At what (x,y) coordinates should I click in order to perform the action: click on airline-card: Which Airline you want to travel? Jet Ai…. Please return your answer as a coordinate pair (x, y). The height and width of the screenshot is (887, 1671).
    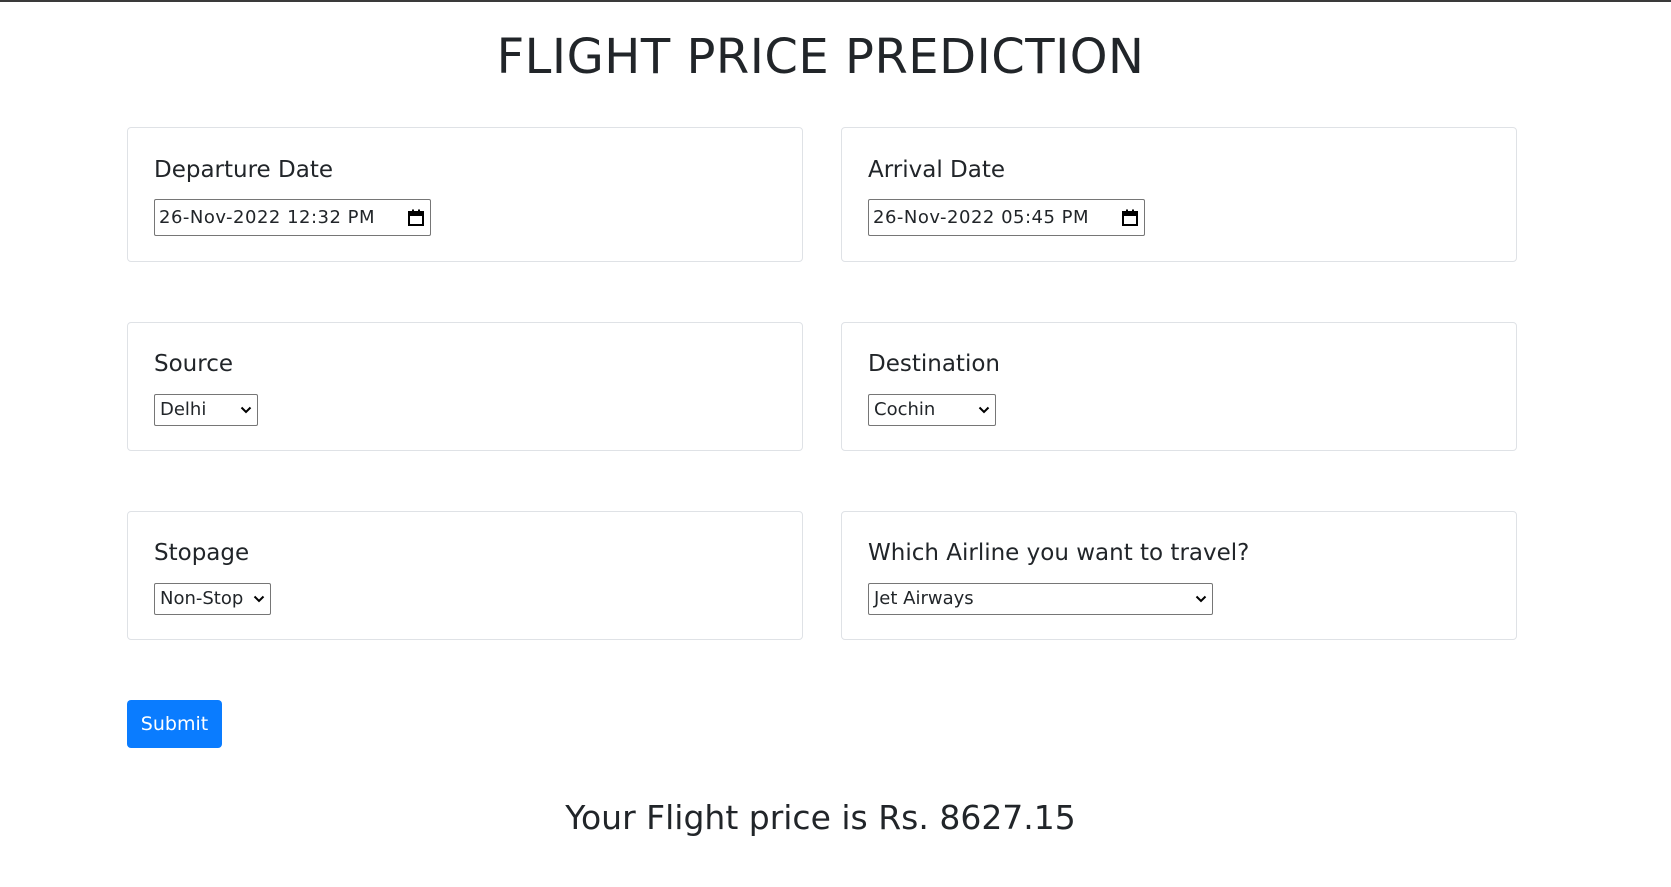
    Looking at the image, I should click on (1179, 575).